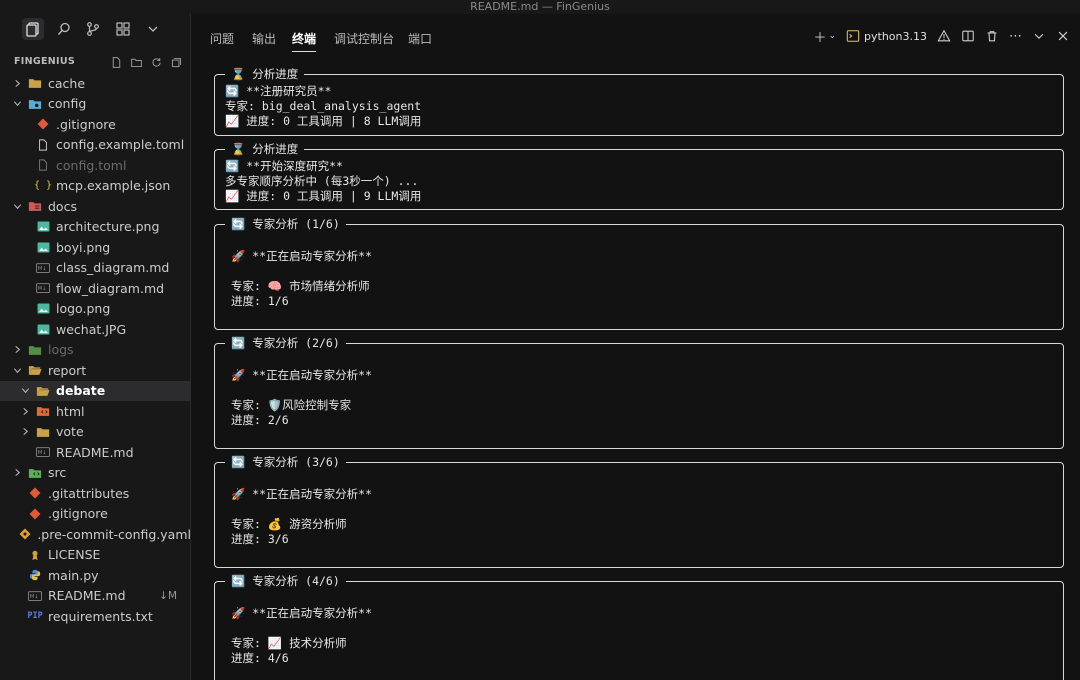  I want to click on folder-config-icon, so click(35, 104).